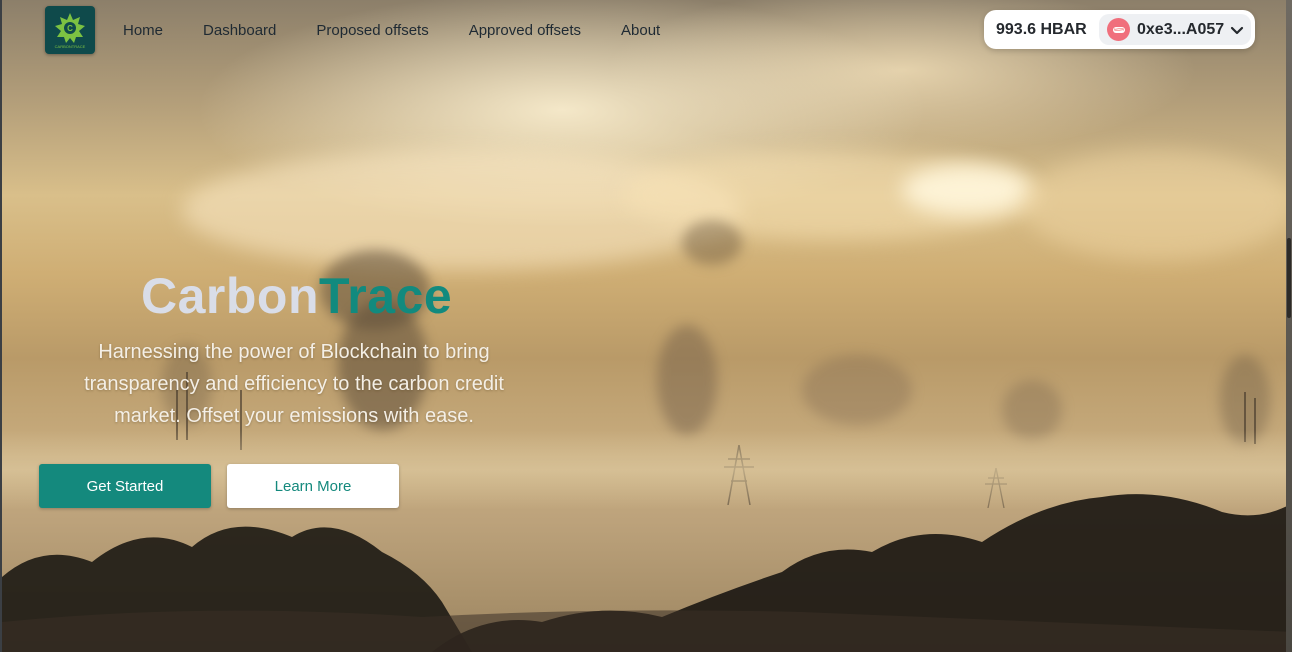 Image resolution: width=1292 pixels, height=652 pixels. I want to click on scrollbar, so click(1289, 326).